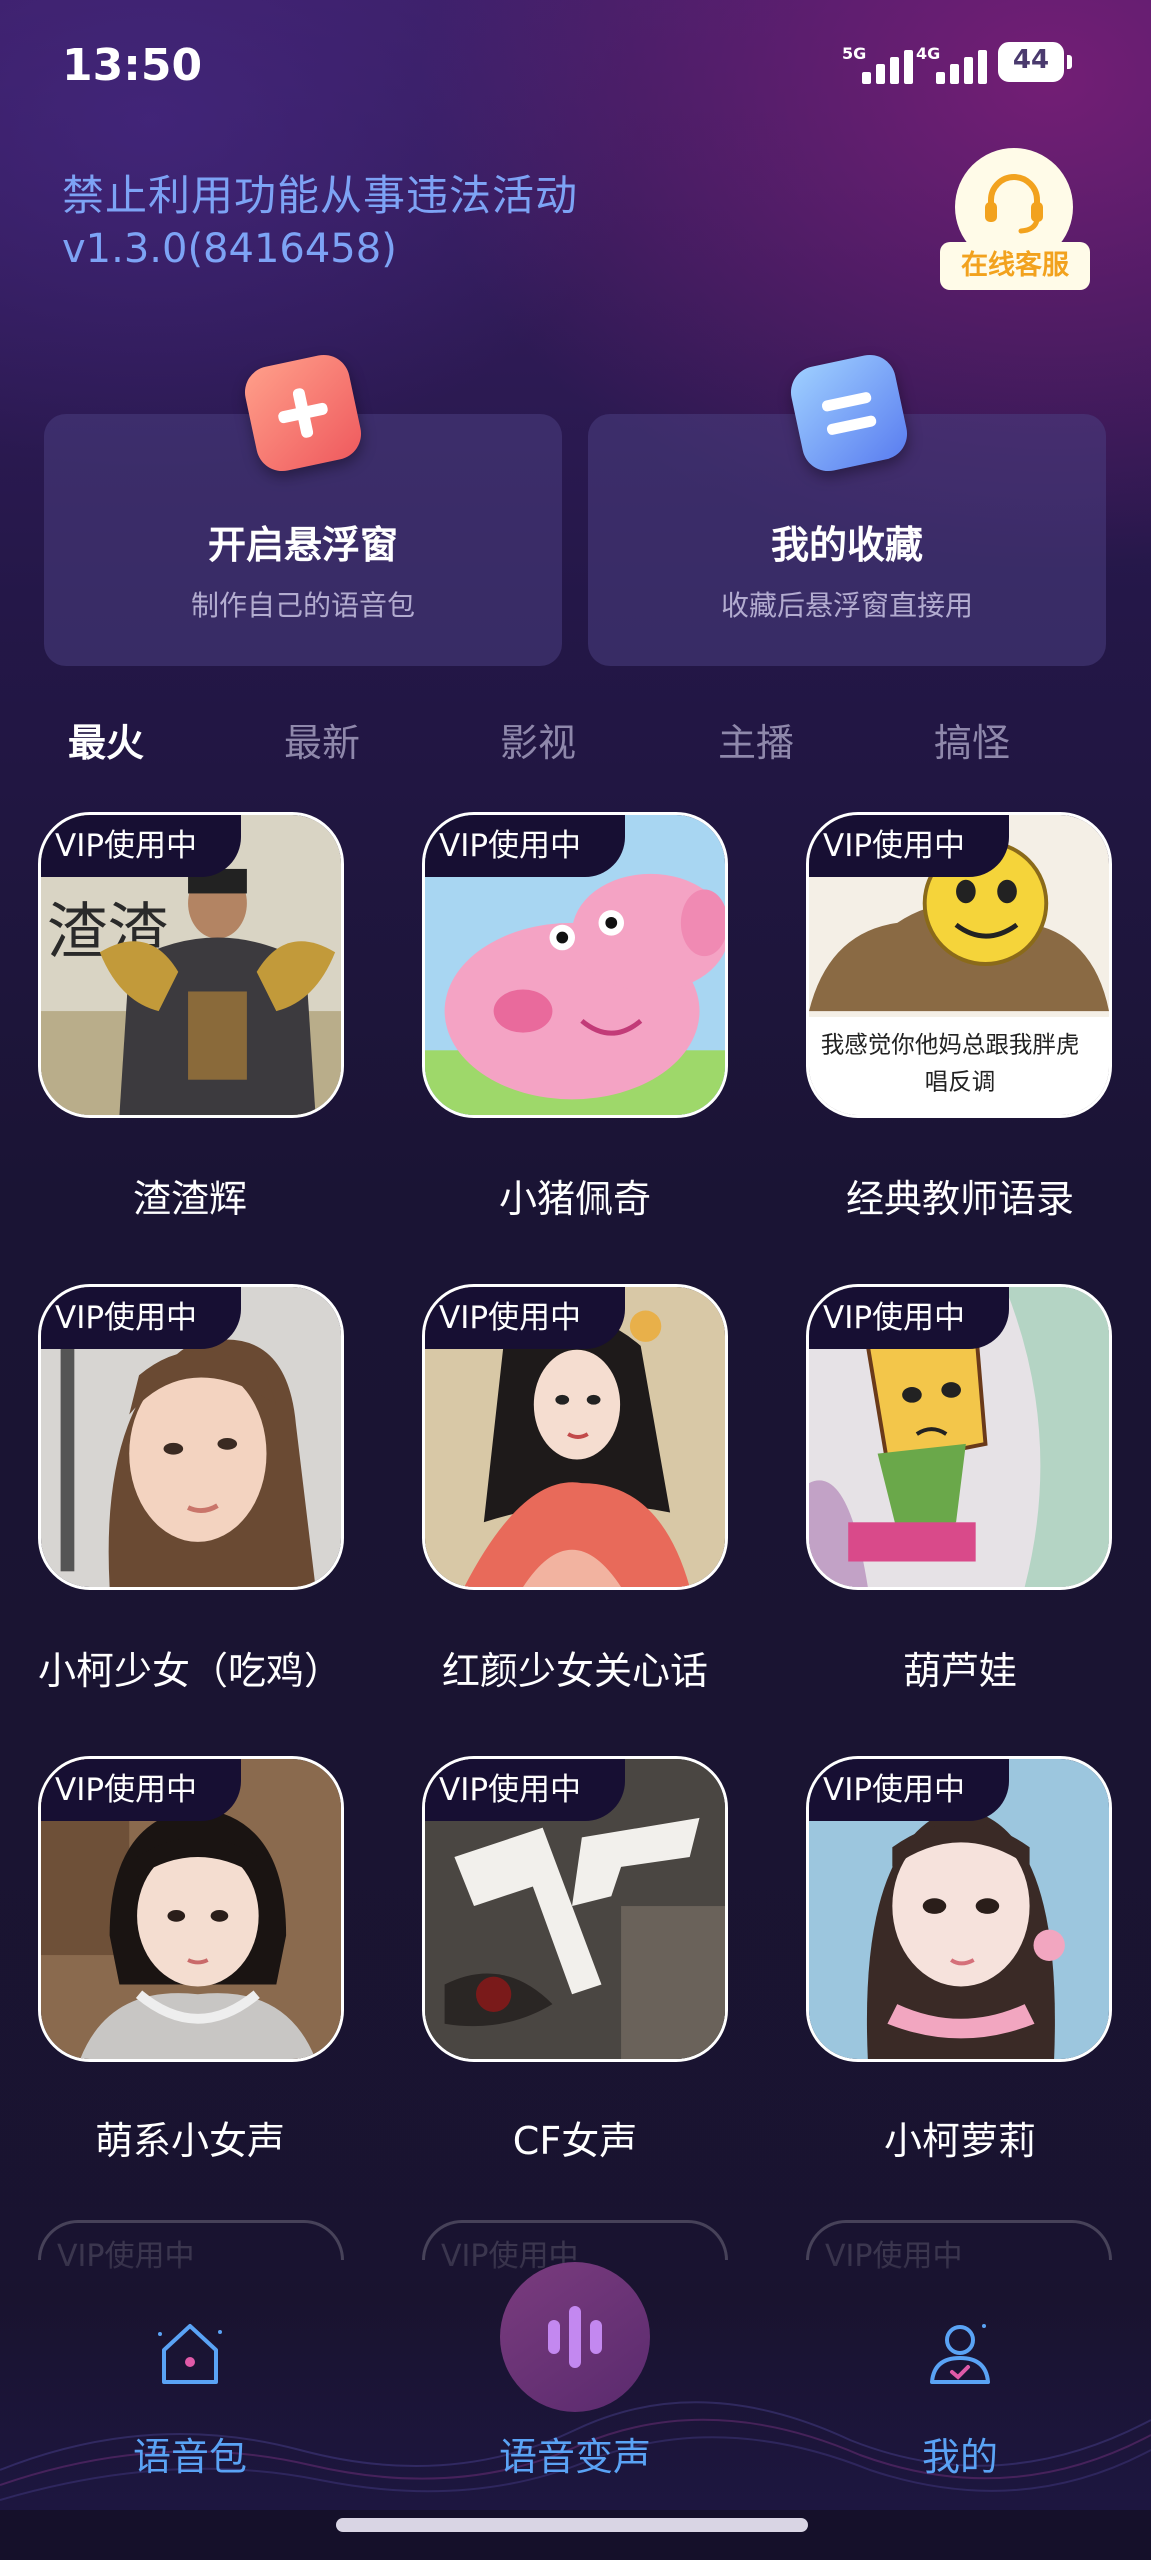  Describe the element at coordinates (189, 2141) in the screenshot. I see `card-name: 萌系小女声` at that location.